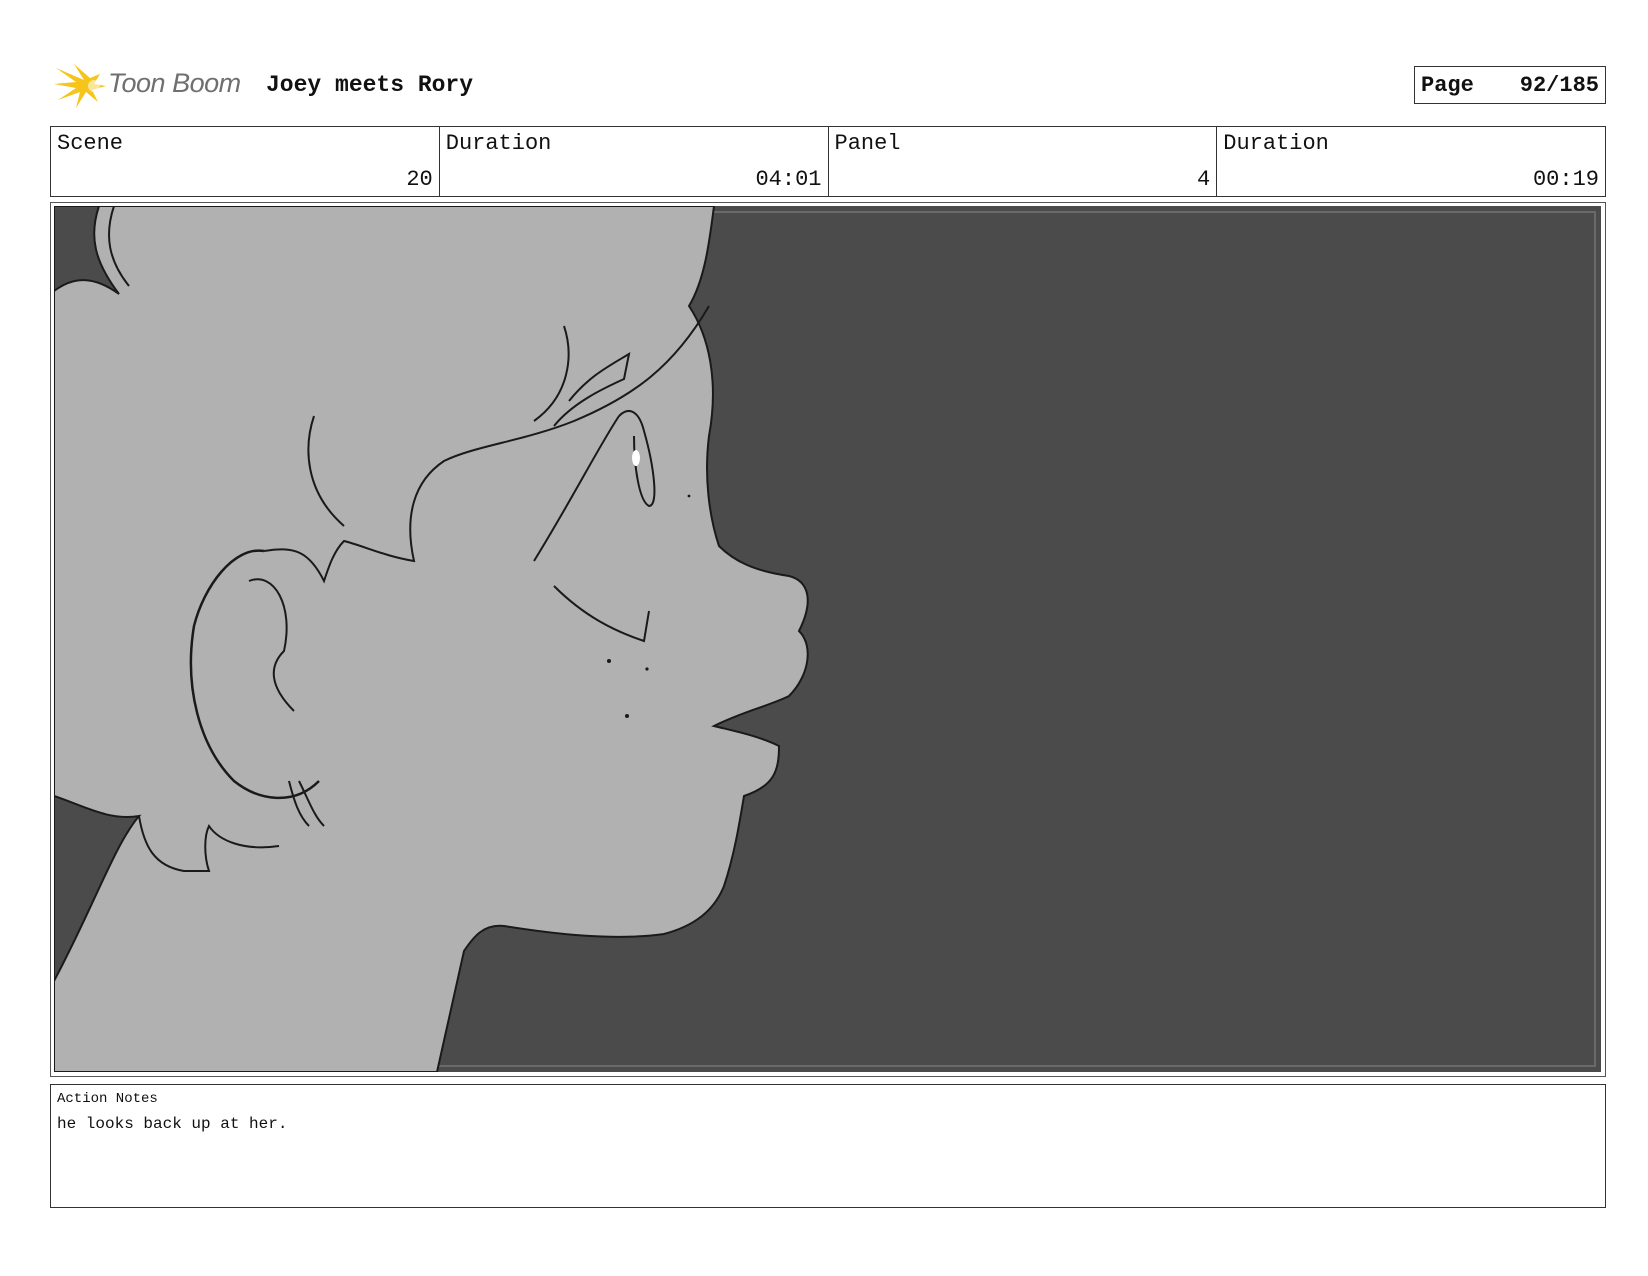  Describe the element at coordinates (636, 458) in the screenshot. I see `eye-highlight` at that location.